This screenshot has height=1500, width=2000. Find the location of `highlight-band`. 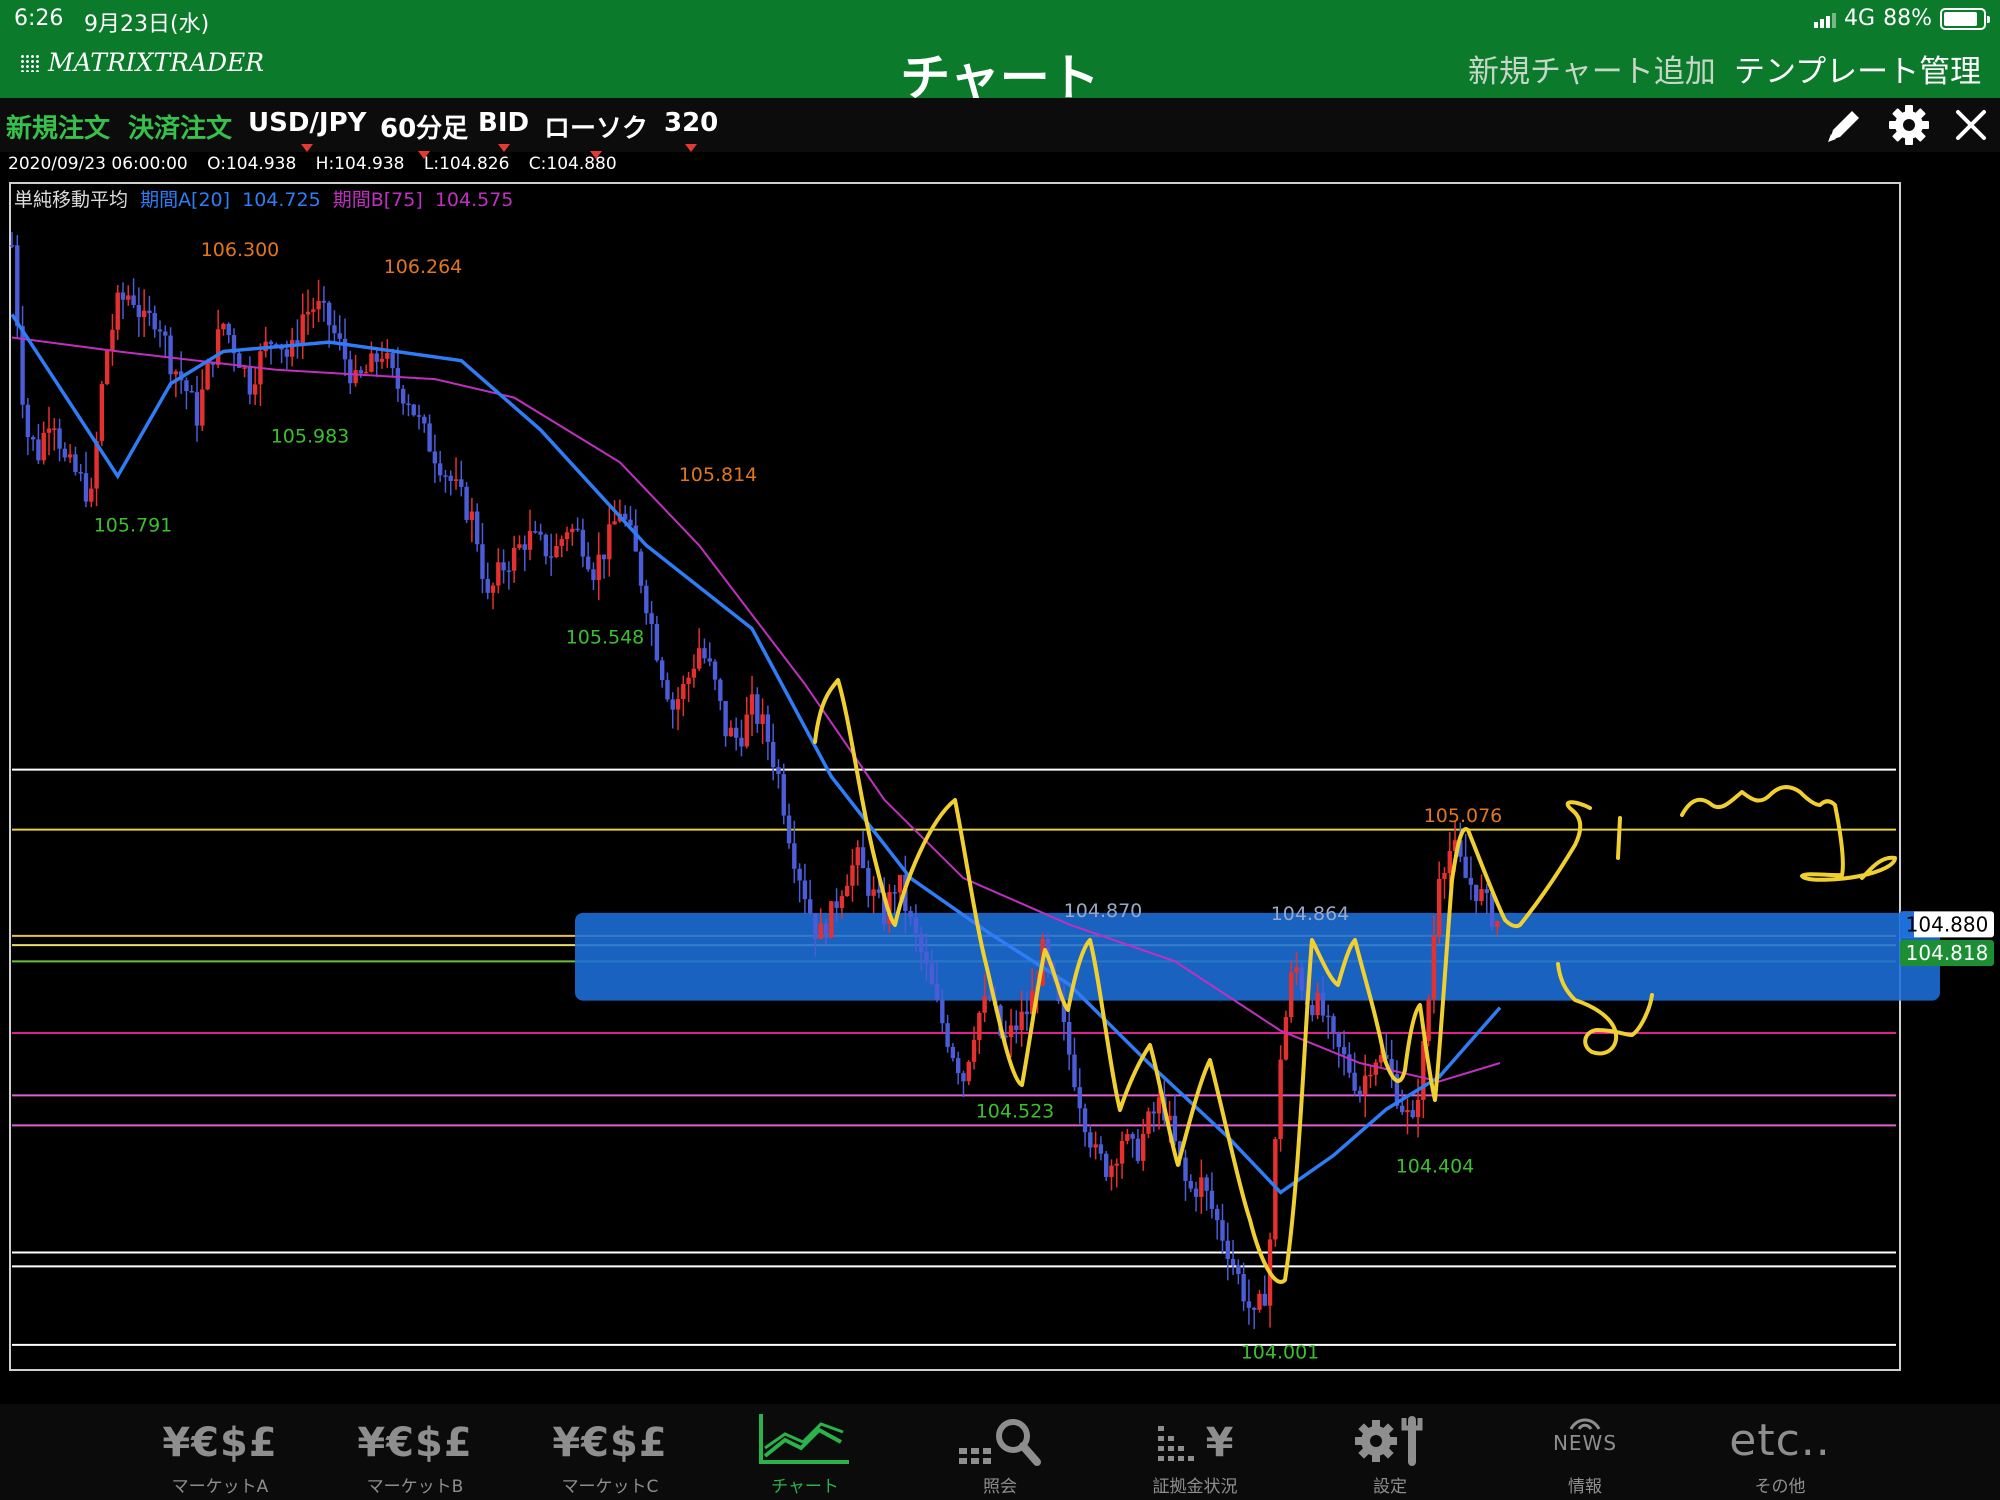

highlight-band is located at coordinates (1257, 956).